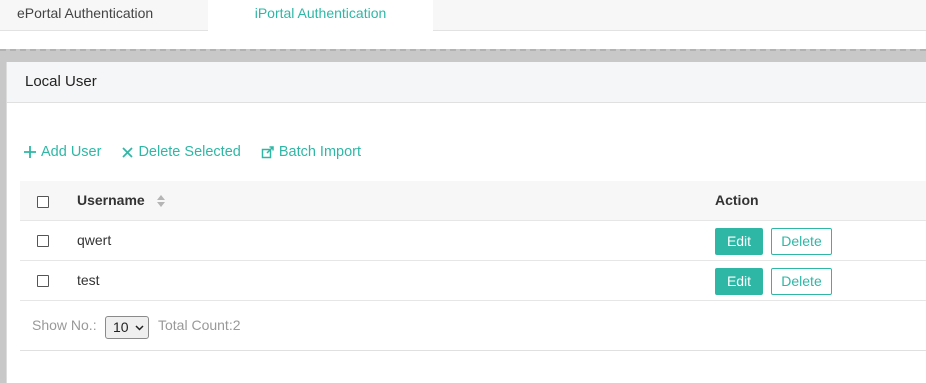 The image size is (926, 383). I want to click on page-size-select: 10, so click(127, 327).